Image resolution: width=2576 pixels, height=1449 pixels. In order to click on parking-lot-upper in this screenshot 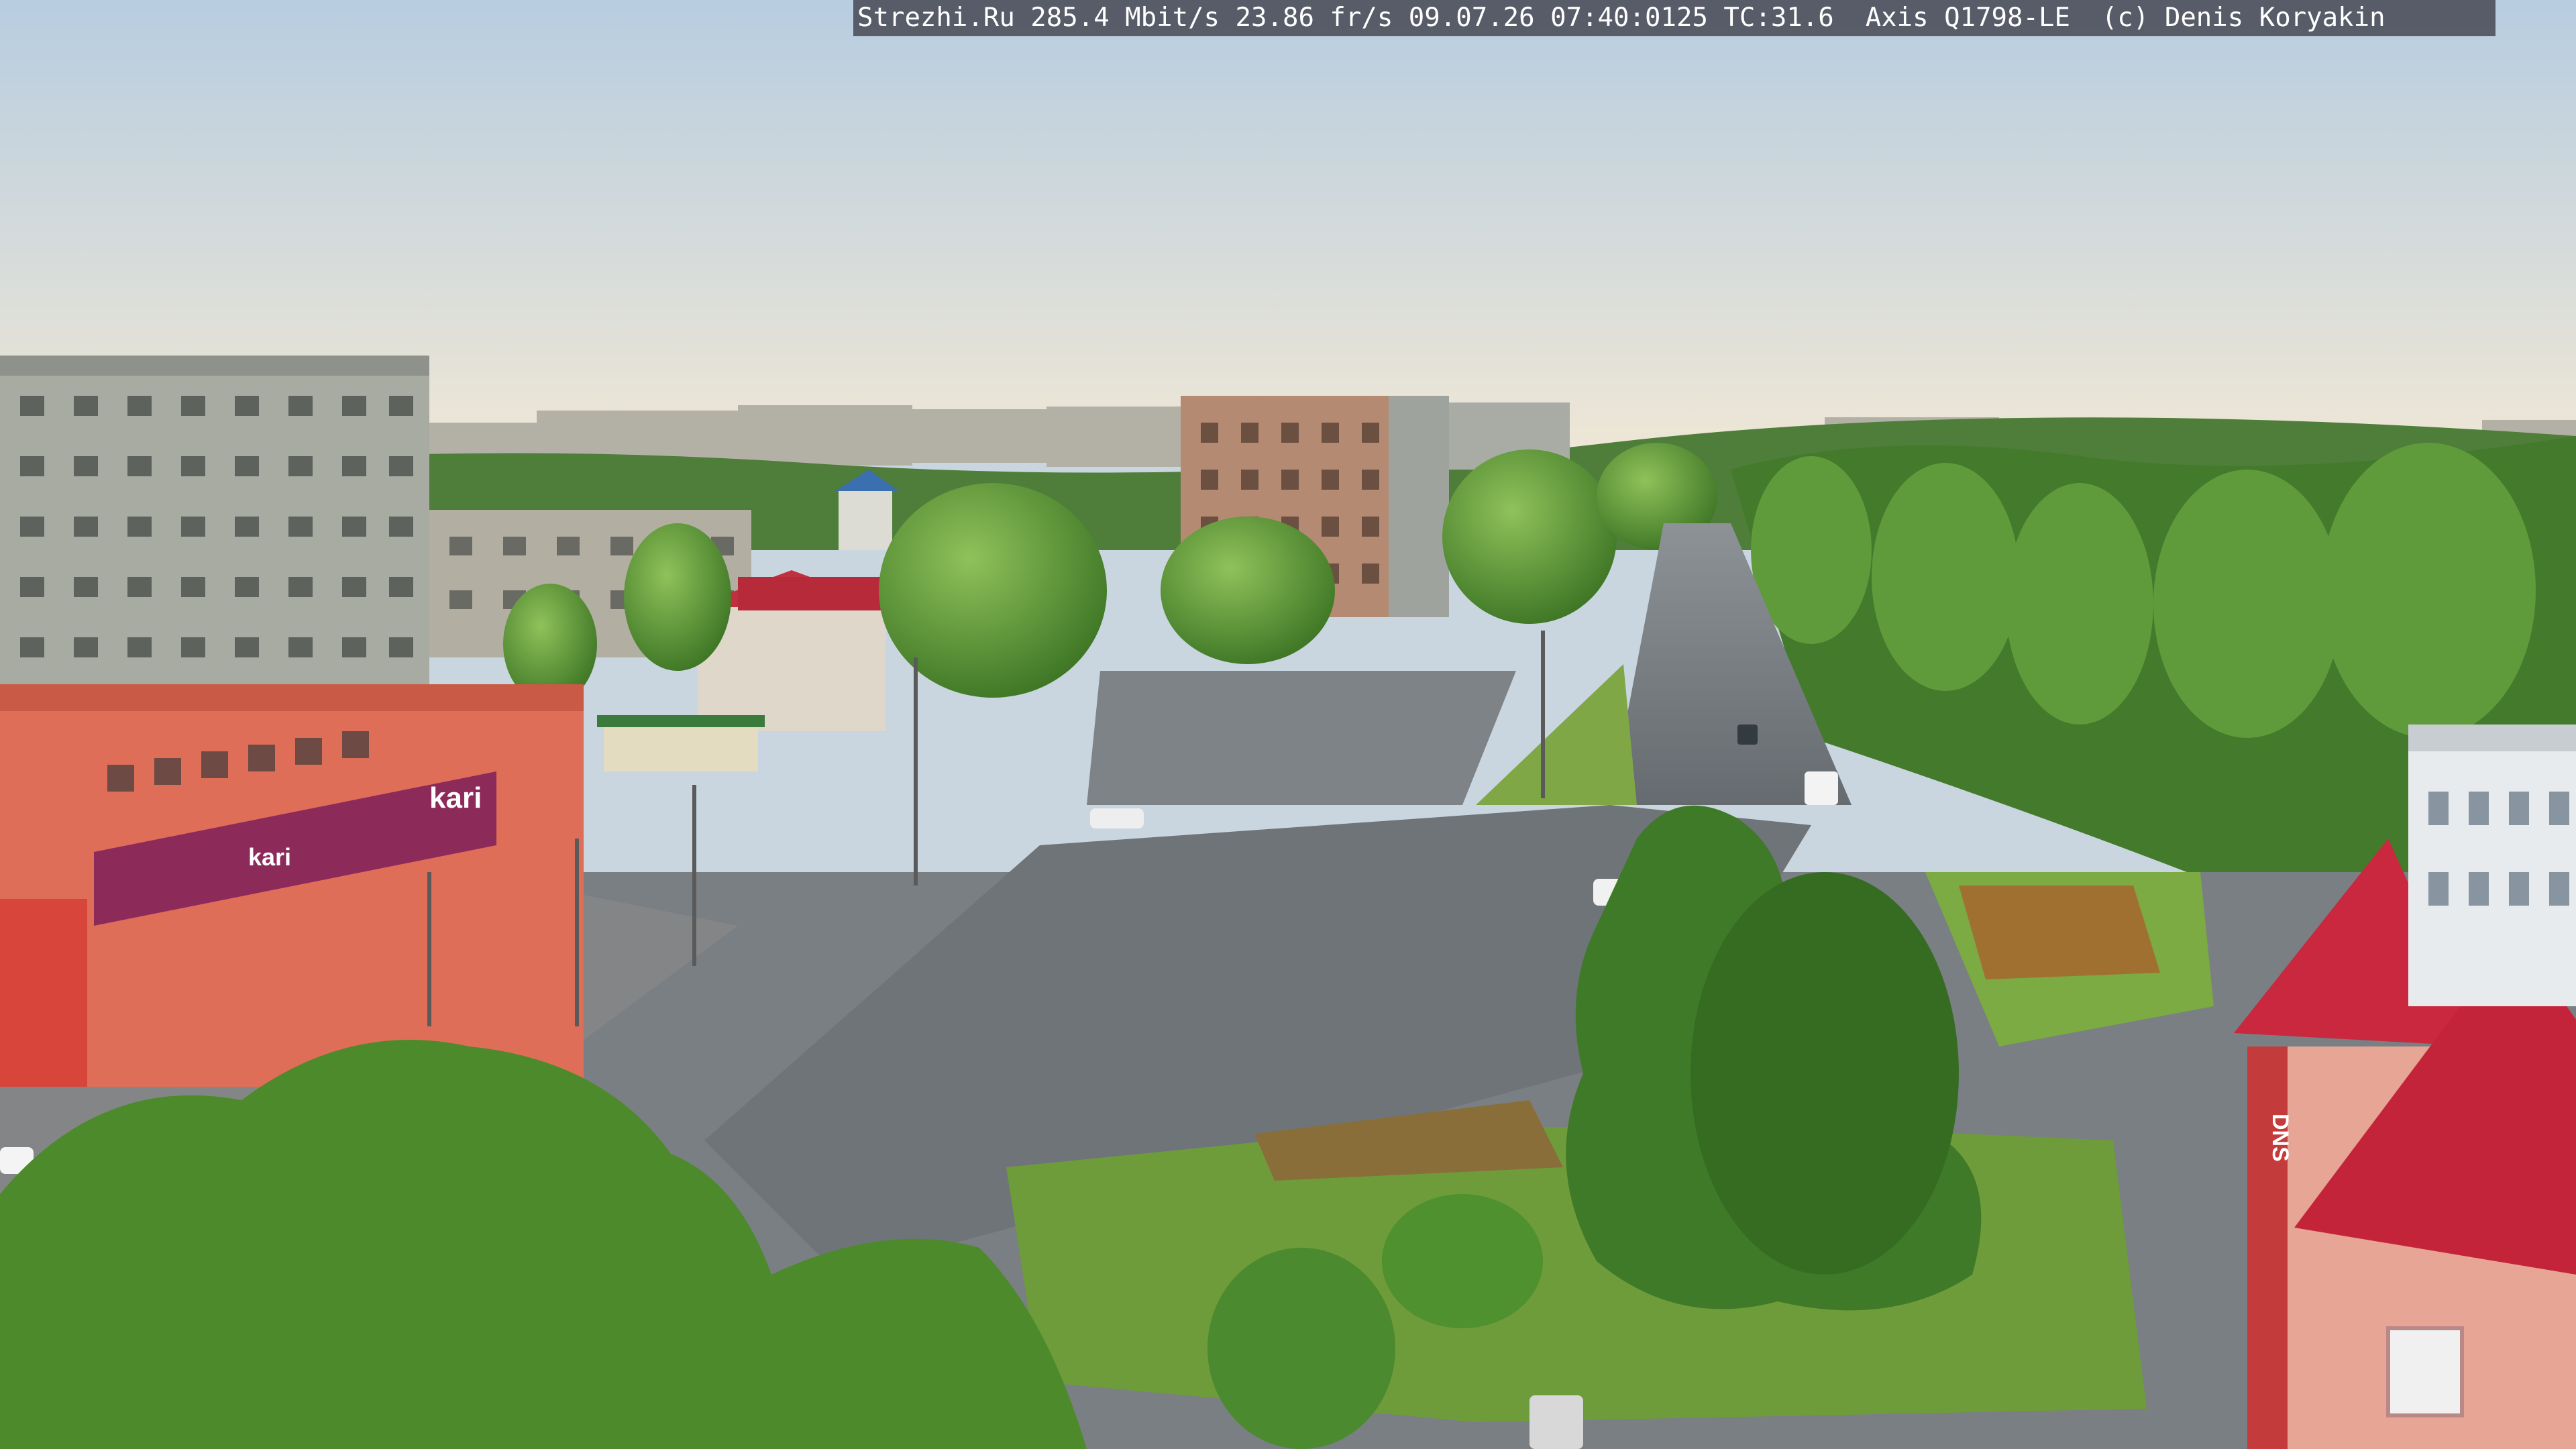, I will do `click(1301, 738)`.